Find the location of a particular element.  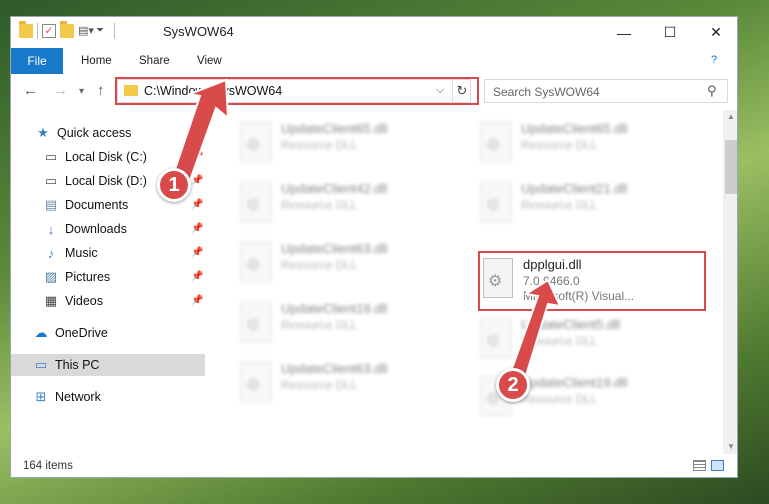

file-name: UpdateClient42.dll is located at coordinates (334, 188).